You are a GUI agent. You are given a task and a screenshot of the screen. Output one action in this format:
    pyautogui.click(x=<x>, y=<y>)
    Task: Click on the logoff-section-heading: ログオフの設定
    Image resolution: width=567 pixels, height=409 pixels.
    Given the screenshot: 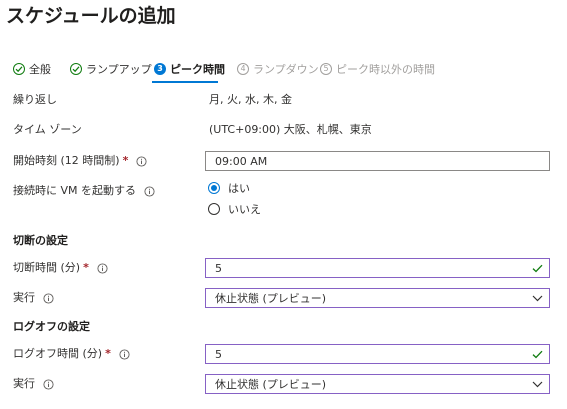 What is the action you would take?
    pyautogui.click(x=51, y=326)
    